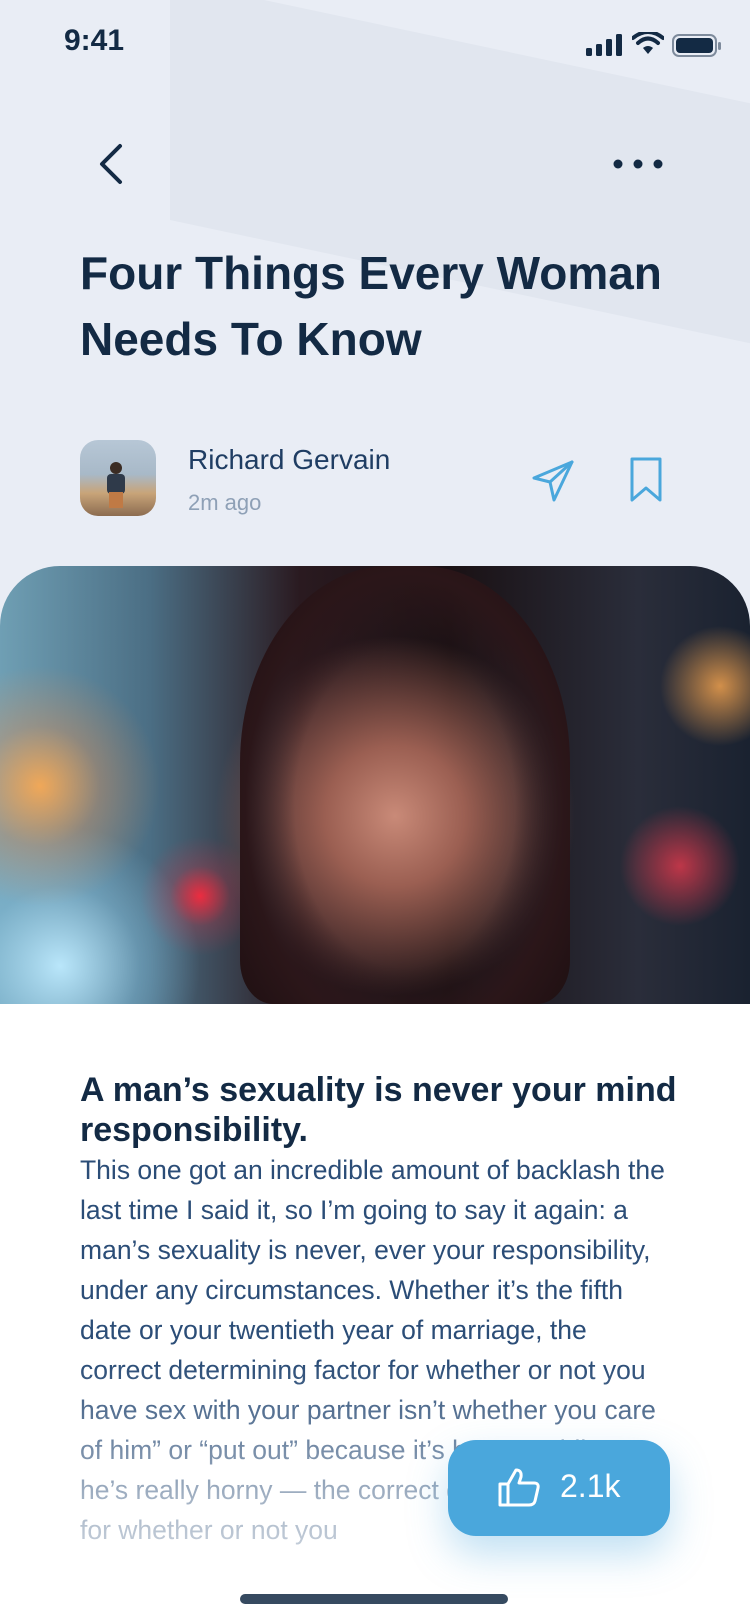 This screenshot has height=1624, width=750. I want to click on bookmark-icon, so click(646, 480).